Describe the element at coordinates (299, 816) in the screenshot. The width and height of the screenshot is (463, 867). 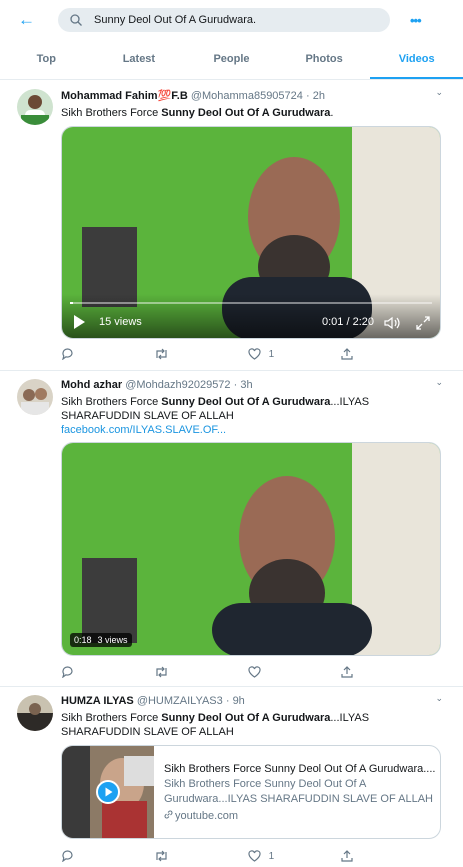
I see `card-domain: youtube.com` at that location.